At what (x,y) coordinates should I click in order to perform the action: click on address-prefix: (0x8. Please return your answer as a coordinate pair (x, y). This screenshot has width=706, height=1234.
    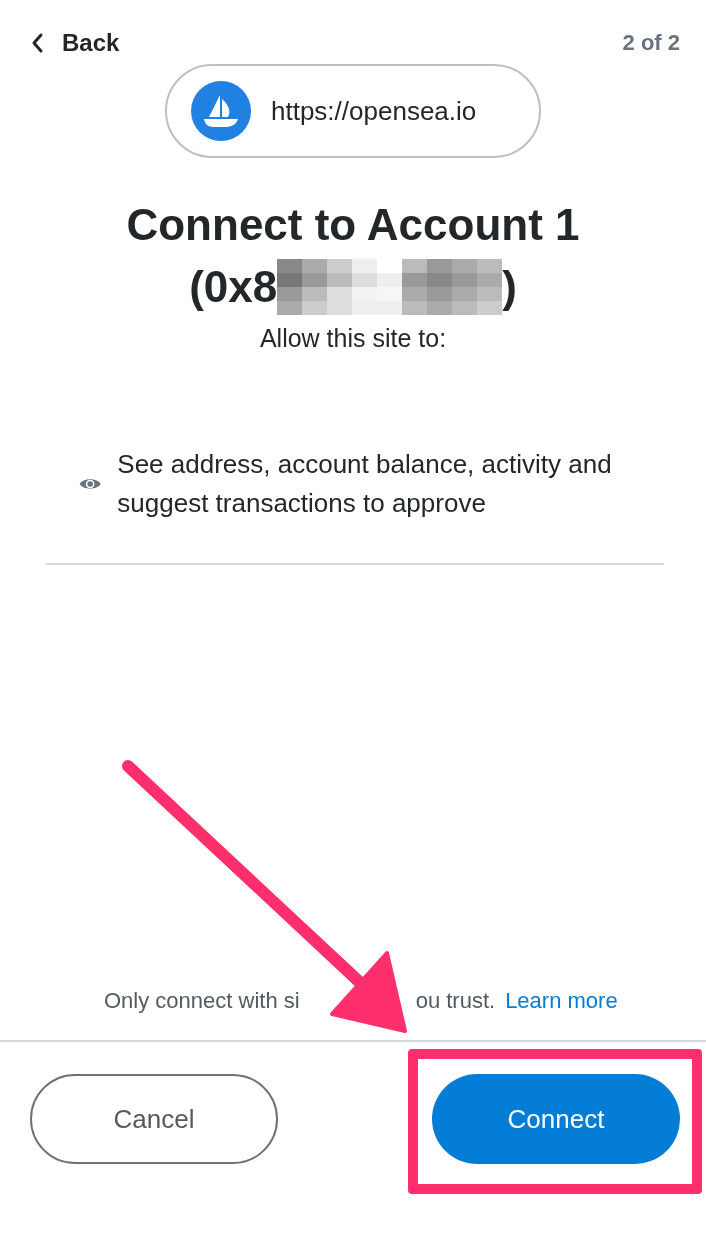
    Looking at the image, I should click on (233, 287).